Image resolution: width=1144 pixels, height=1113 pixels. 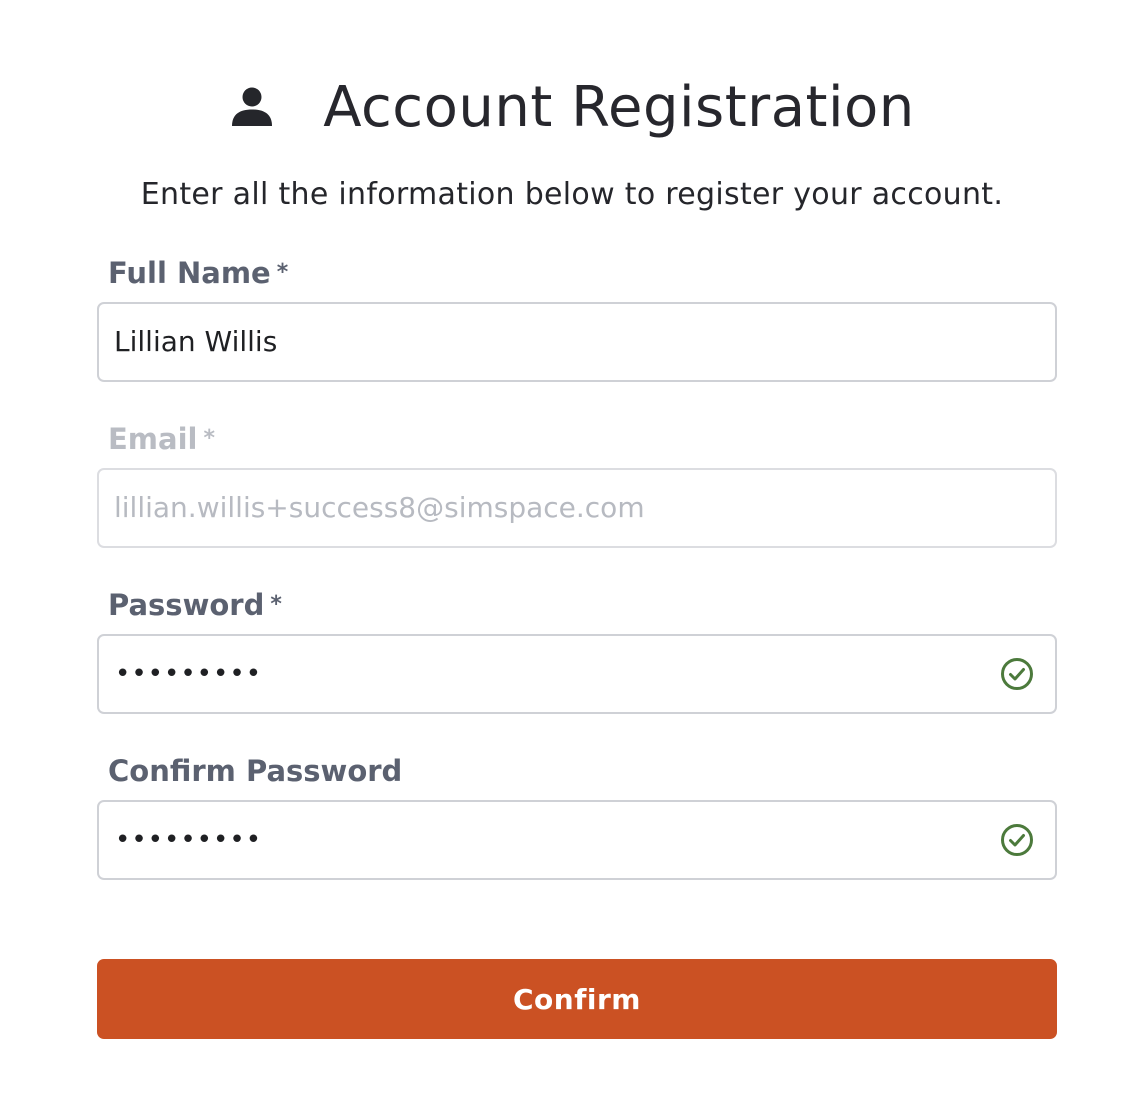 What do you see at coordinates (577, 840) in the screenshot?
I see `confirm-password-input: •••••••••` at bounding box center [577, 840].